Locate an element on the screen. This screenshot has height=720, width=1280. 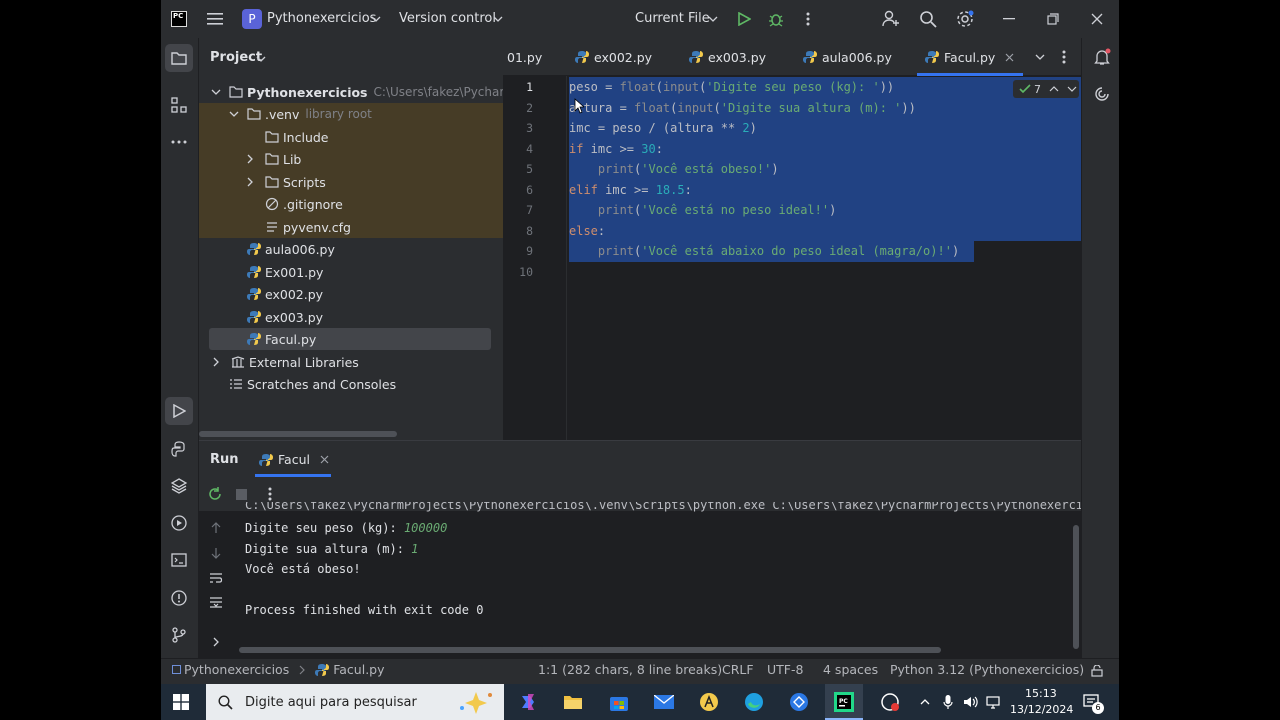
app-icon-blue is located at coordinates (799, 702).